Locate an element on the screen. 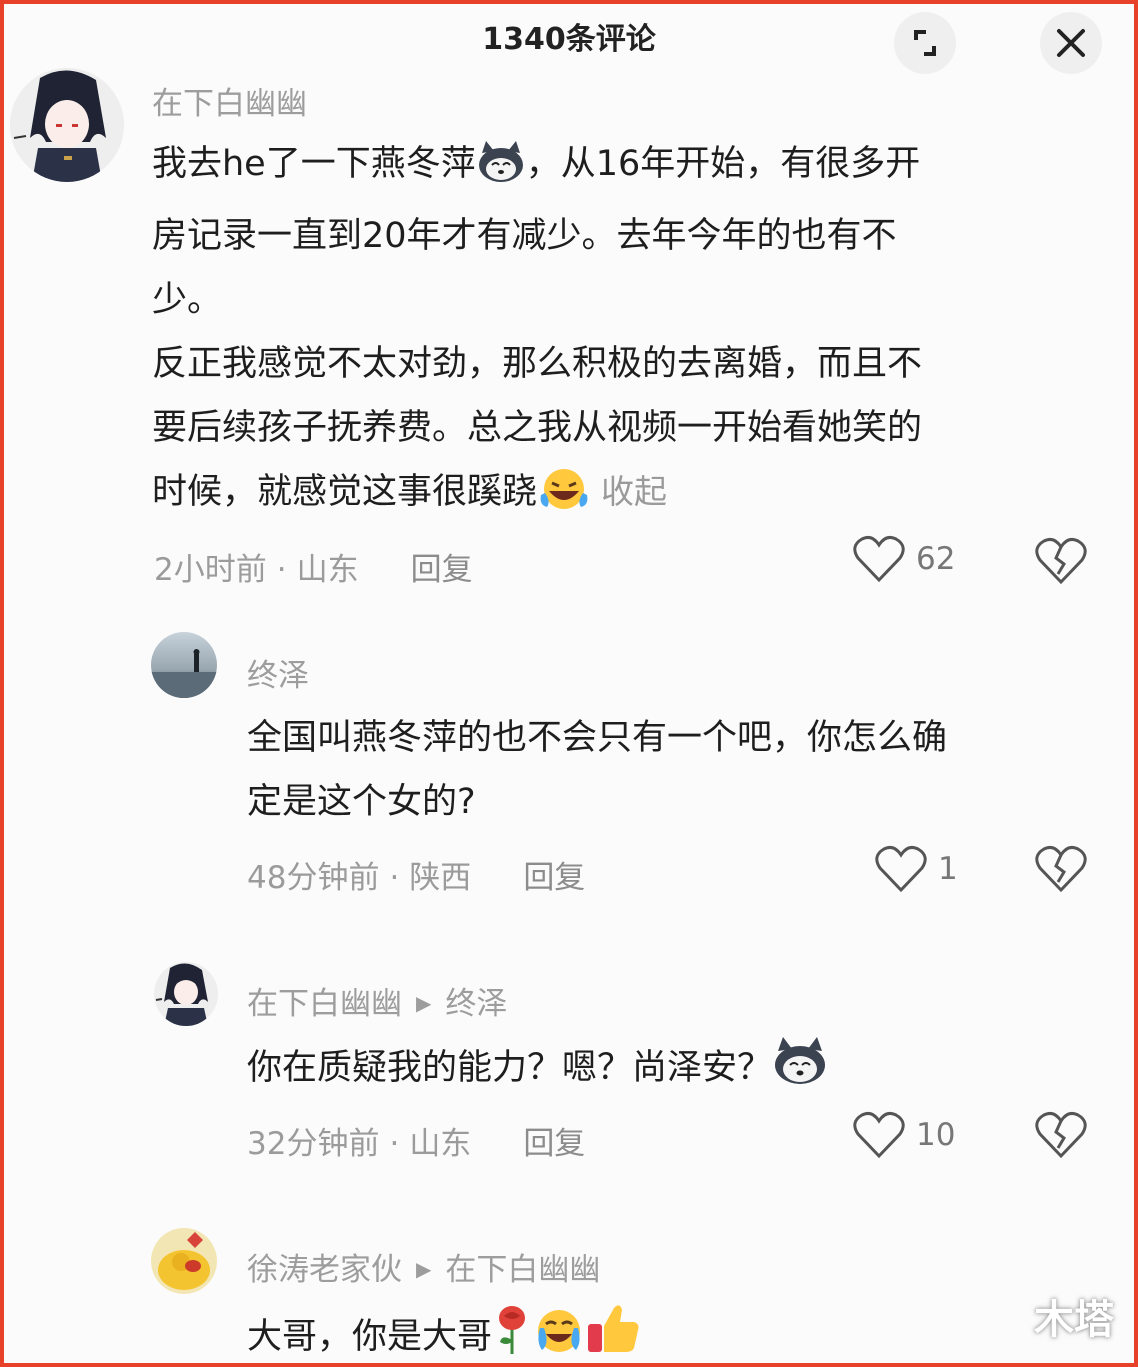 Image resolution: width=1138 pixels, height=1367 pixels. like-count: 10 is located at coordinates (936, 1135).